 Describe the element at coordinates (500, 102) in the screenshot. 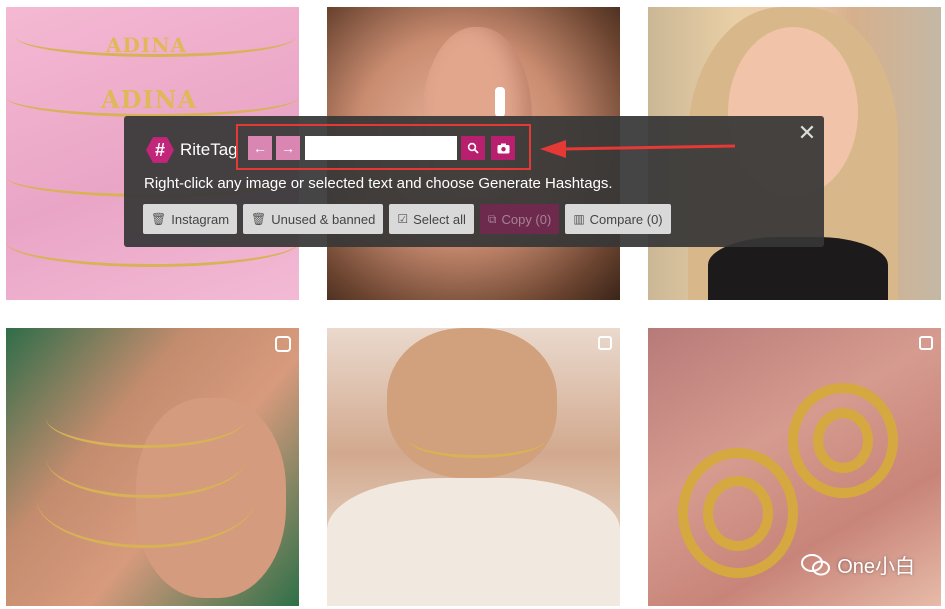

I see `earring-shape` at that location.